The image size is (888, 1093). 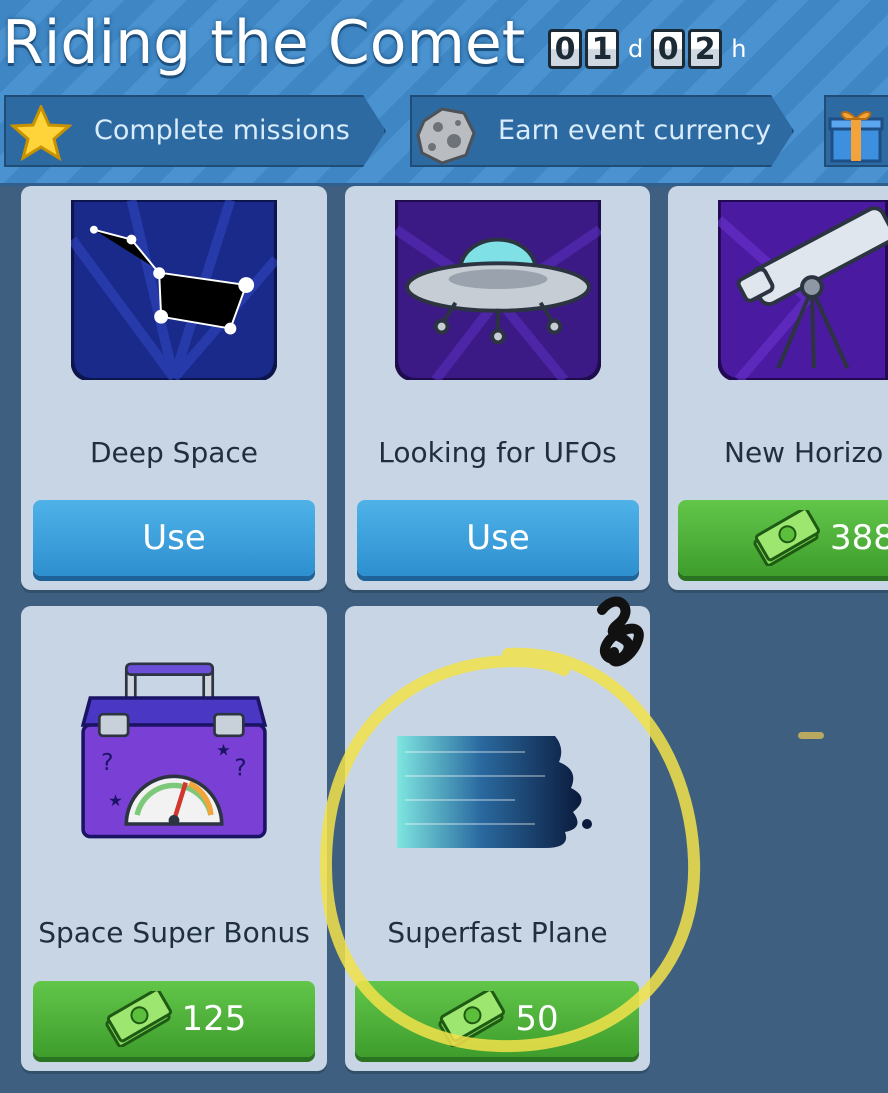 What do you see at coordinates (778, 388) in the screenshot?
I see `item-card-new-horizons: New Horizo 388` at bounding box center [778, 388].